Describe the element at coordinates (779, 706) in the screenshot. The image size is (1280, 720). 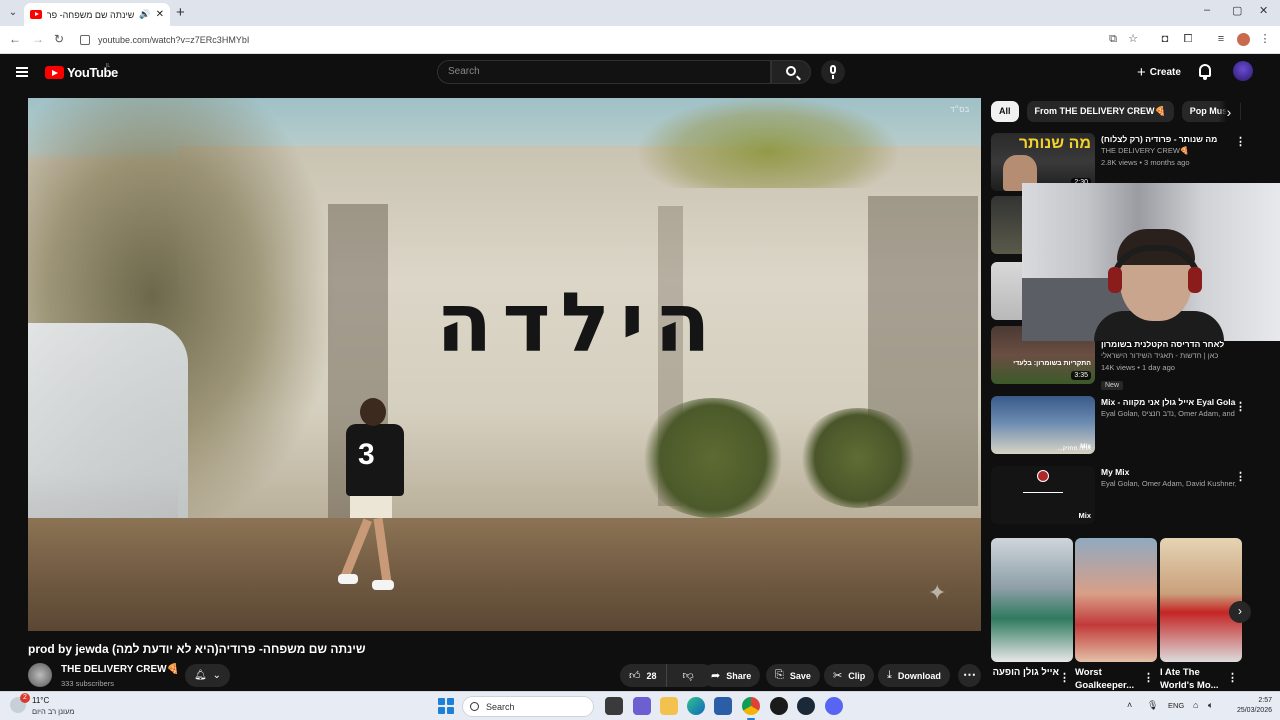
I see `app-icon` at that location.